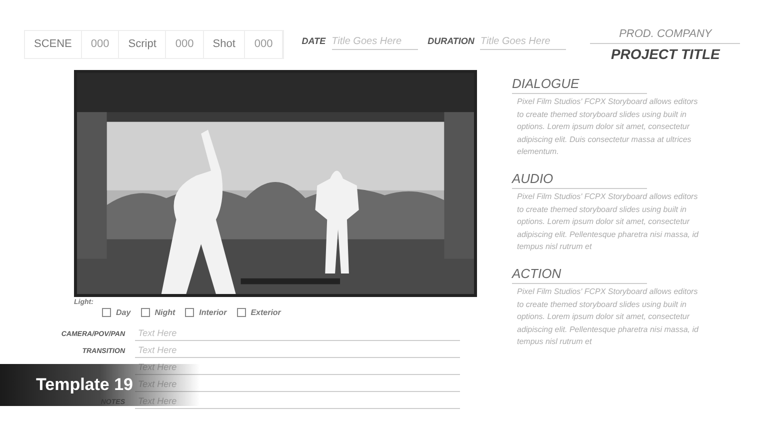 This screenshot has height=432, width=768. What do you see at coordinates (213, 312) in the screenshot?
I see `option-label: Interior` at bounding box center [213, 312].